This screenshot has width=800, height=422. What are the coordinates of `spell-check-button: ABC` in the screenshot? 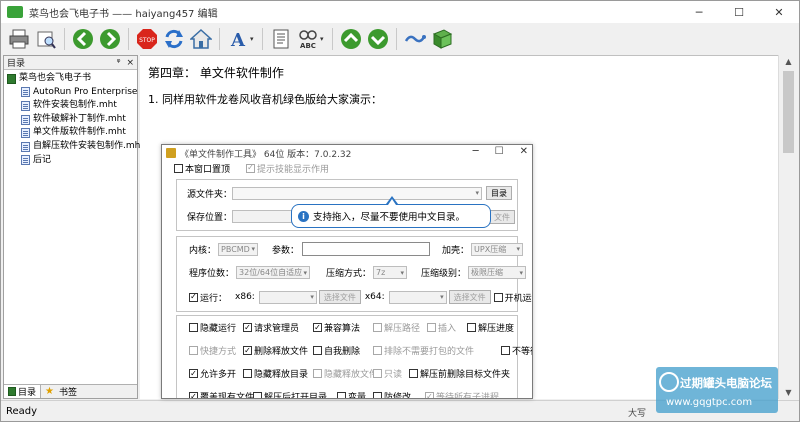 It's located at (308, 39).